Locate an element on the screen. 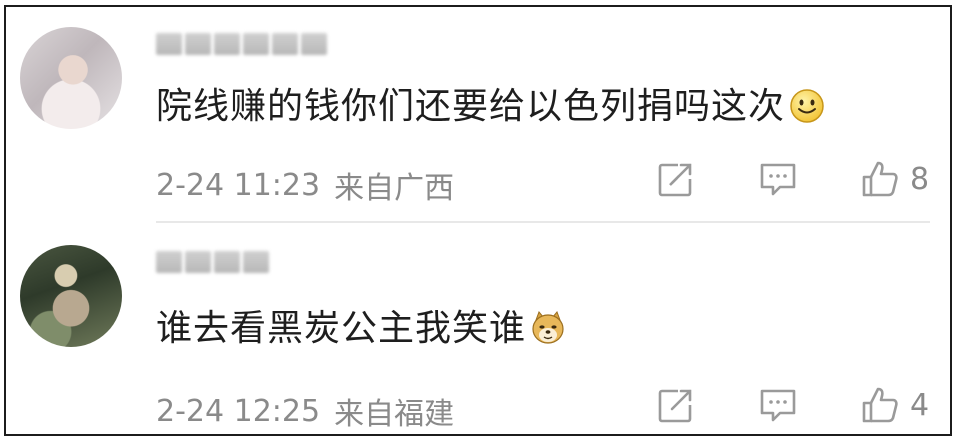 This screenshot has width=960, height=443. comment-time: 2-24 12:25 is located at coordinates (238, 411).